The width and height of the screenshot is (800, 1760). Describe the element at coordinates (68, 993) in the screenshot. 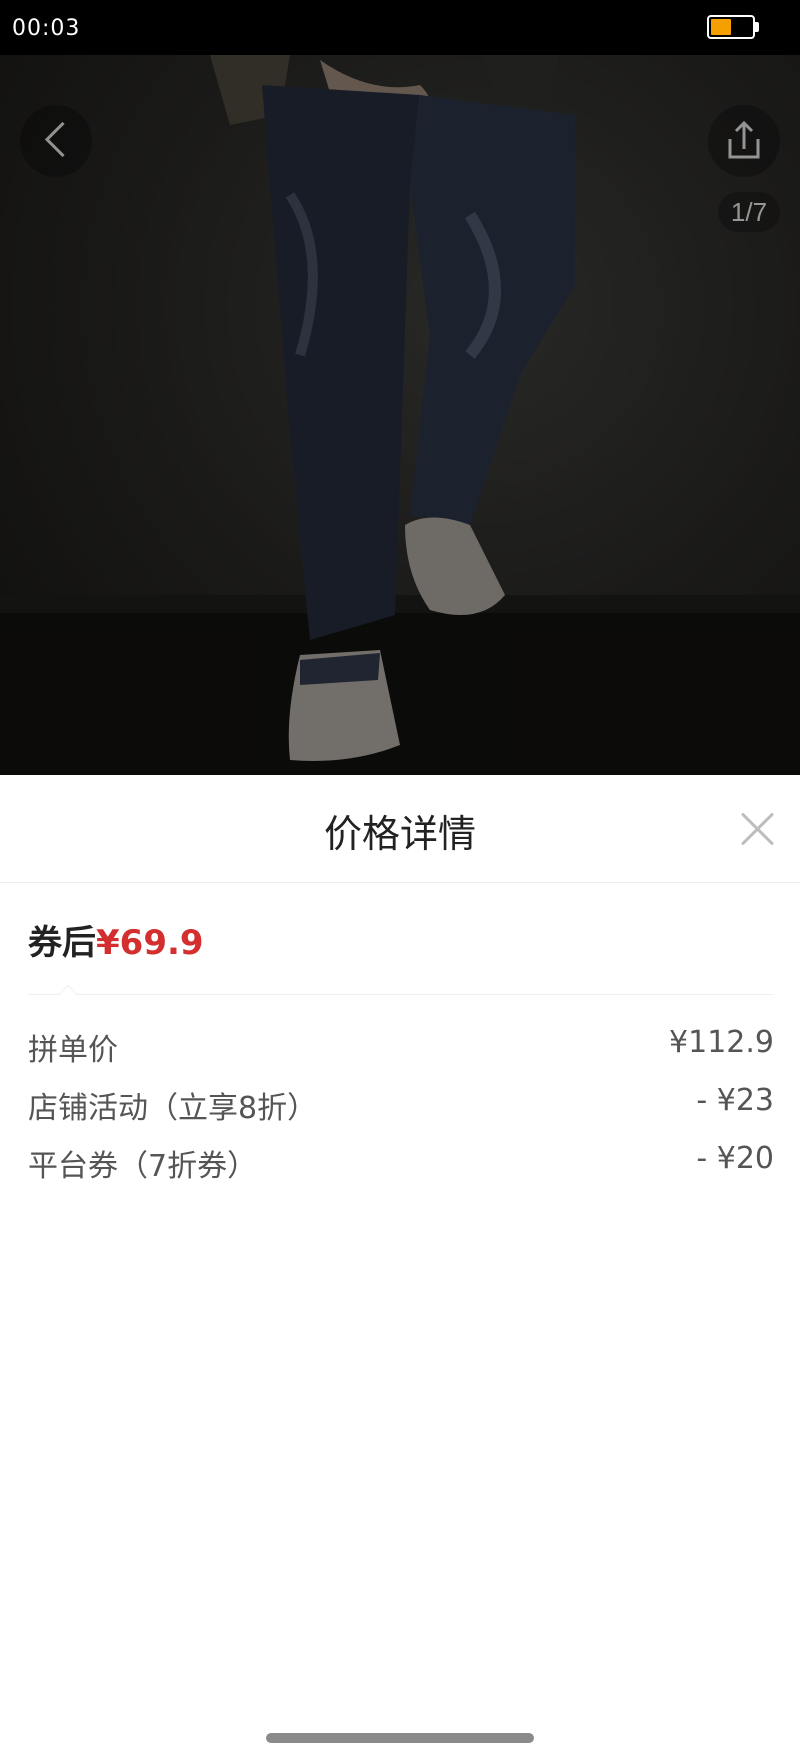

I see `divider-notch` at that location.